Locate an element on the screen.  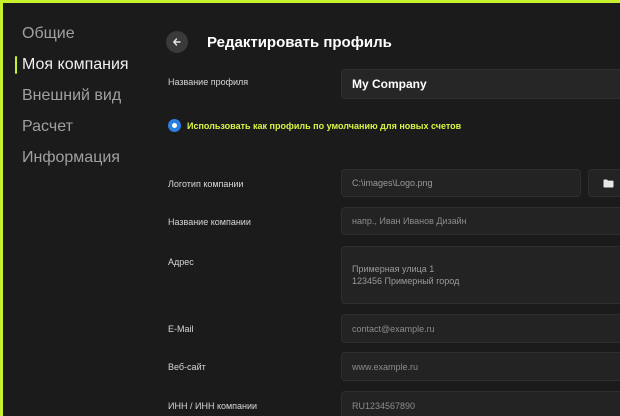
sidebar-item-general: Общие is located at coordinates (76, 38).